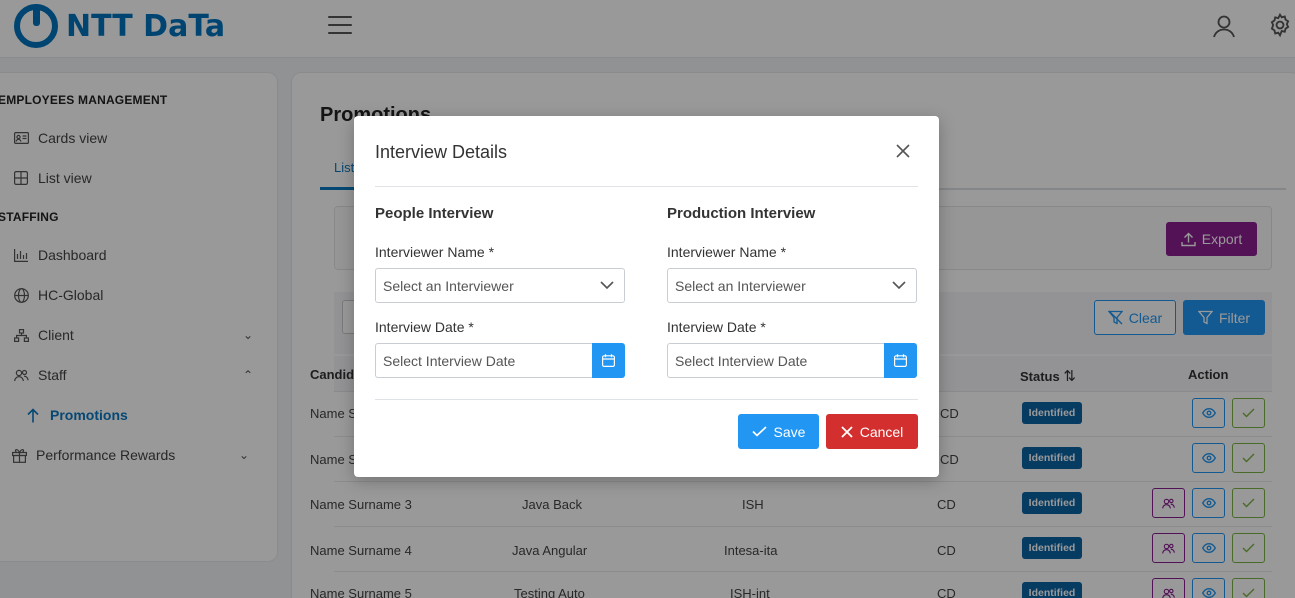 This screenshot has width=1295, height=598. Describe the element at coordinates (424, 327) in the screenshot. I see `people-date-label: Interview Date *` at that location.